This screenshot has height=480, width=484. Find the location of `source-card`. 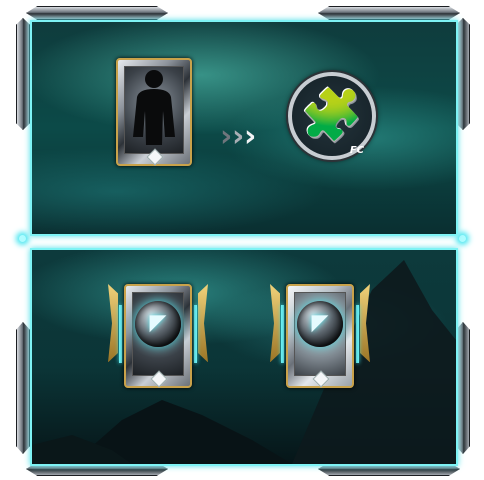

source-card is located at coordinates (154, 112).